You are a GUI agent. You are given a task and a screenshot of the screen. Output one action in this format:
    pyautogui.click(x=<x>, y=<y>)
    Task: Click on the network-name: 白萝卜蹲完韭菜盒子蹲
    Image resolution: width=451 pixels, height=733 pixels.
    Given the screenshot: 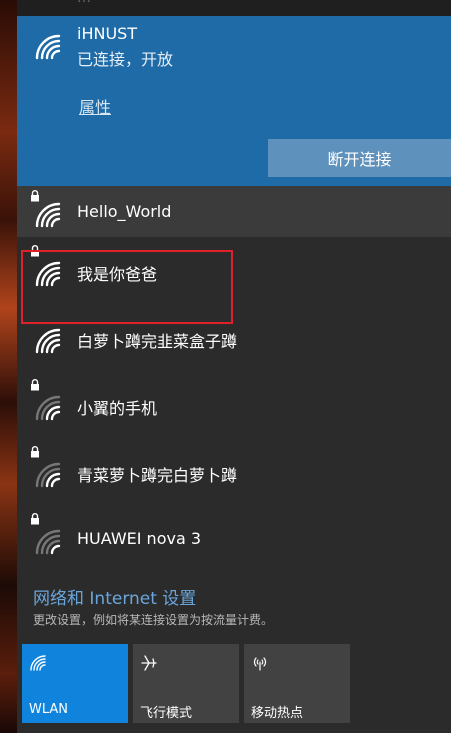 What is the action you would take?
    pyautogui.click(x=157, y=341)
    